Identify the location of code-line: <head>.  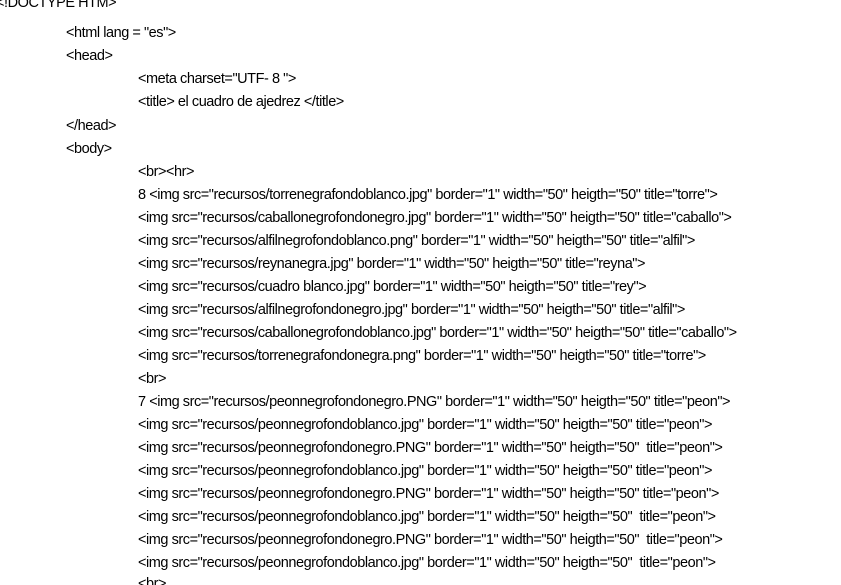
(89, 56).